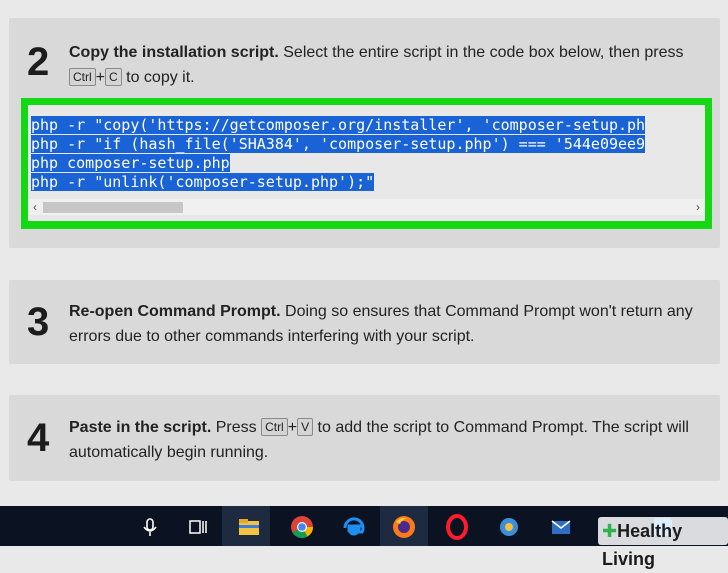 The image size is (728, 573). What do you see at coordinates (249, 527) in the screenshot?
I see `file-explorer-icon` at bounding box center [249, 527].